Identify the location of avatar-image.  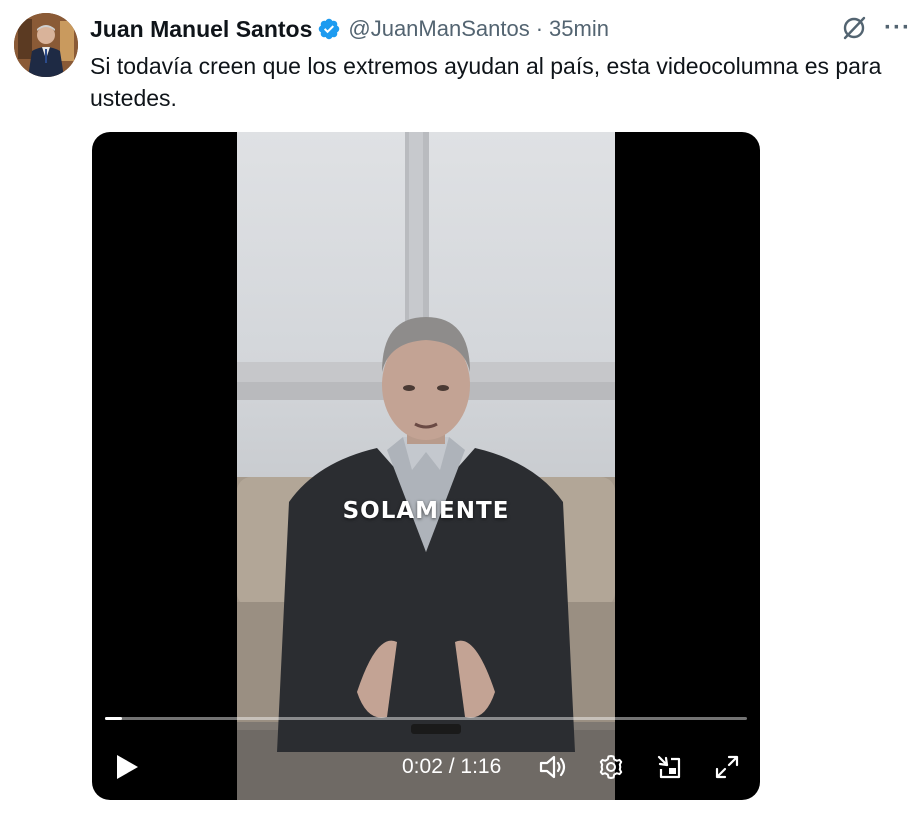
(46, 45).